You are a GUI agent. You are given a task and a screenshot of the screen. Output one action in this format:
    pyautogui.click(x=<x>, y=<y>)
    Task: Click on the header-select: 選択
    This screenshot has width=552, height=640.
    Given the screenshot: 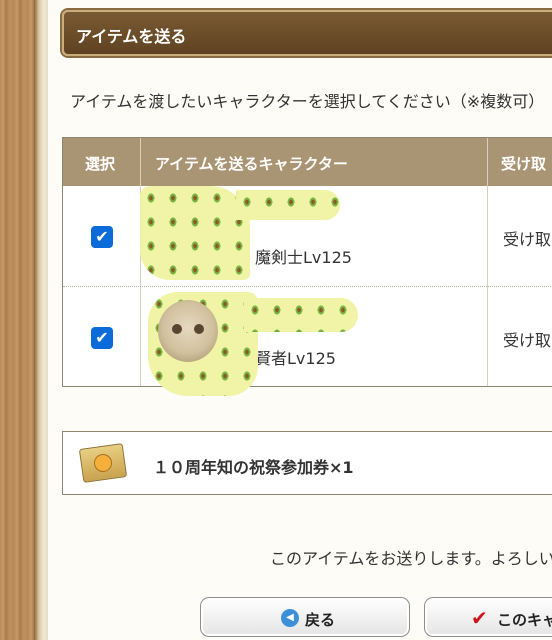 What is the action you would take?
    pyautogui.click(x=100, y=164)
    